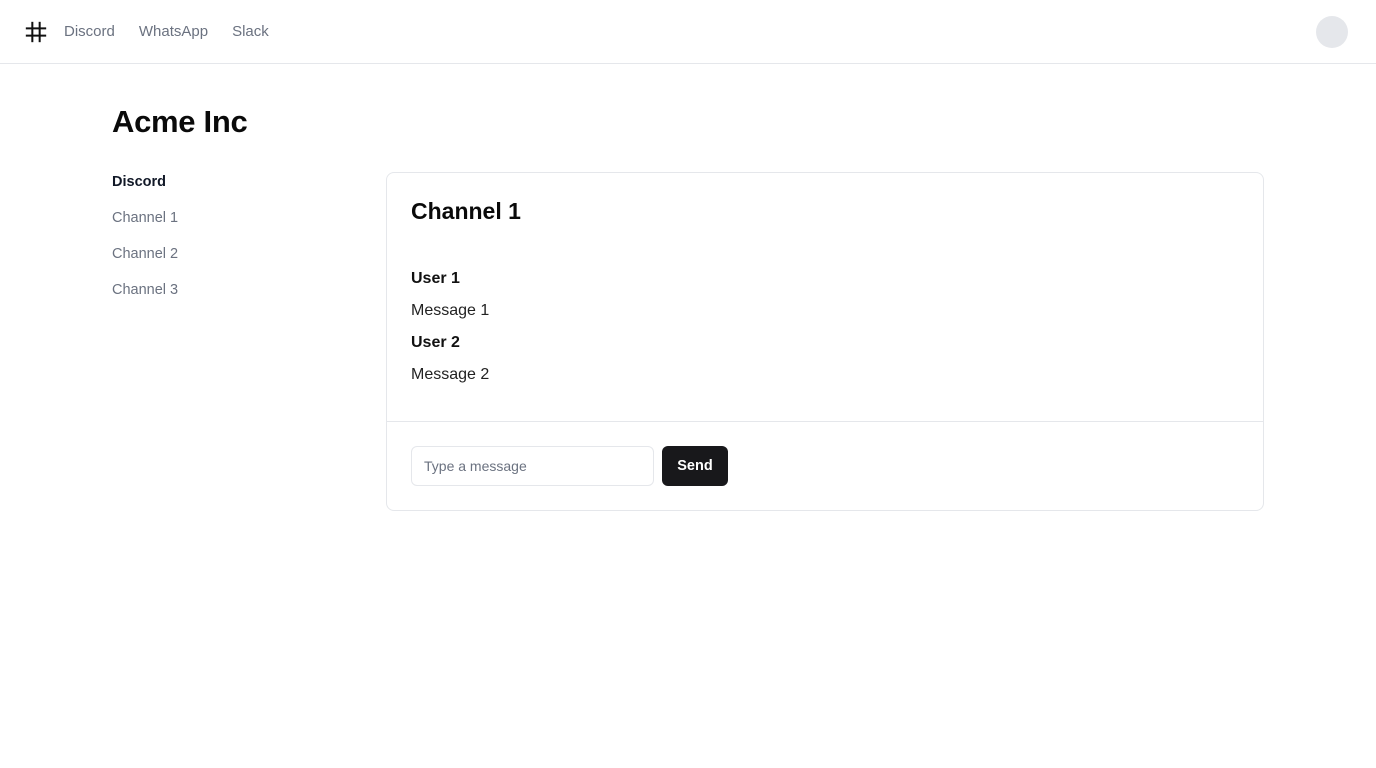  I want to click on message-author: User 1, so click(435, 278).